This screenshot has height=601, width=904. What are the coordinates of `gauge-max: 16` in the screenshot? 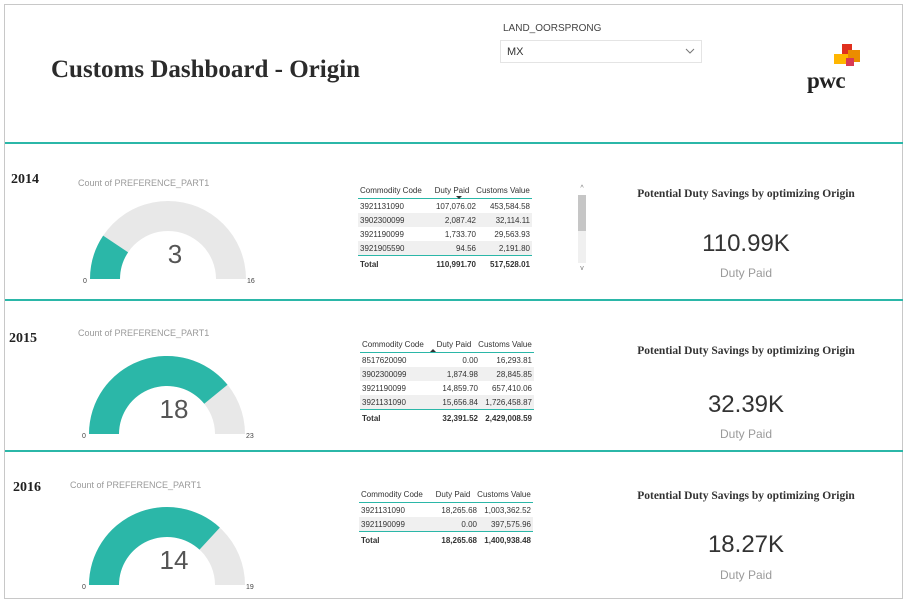 It's located at (251, 281).